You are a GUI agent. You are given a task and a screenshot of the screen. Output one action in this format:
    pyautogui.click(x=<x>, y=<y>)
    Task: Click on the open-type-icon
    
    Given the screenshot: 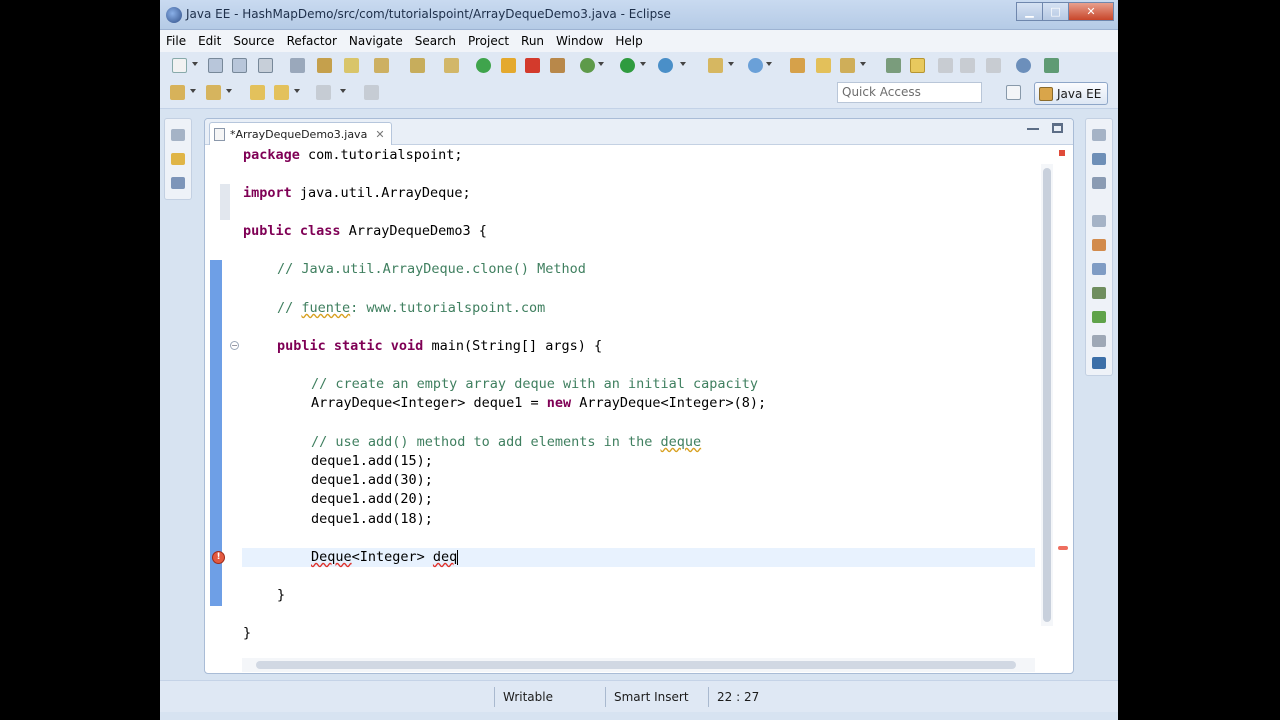 What is the action you would take?
    pyautogui.click(x=797, y=65)
    